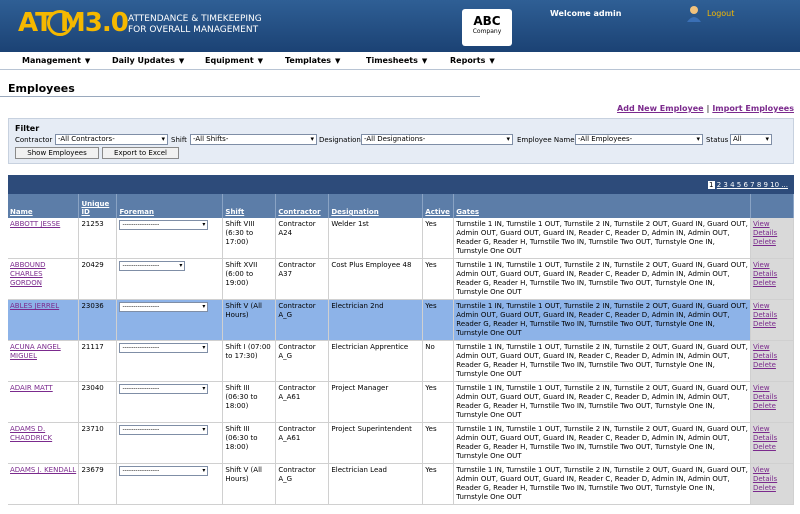 The height and width of the screenshot is (514, 800). What do you see at coordinates (438, 206) in the screenshot?
I see `col-active: Active` at bounding box center [438, 206].